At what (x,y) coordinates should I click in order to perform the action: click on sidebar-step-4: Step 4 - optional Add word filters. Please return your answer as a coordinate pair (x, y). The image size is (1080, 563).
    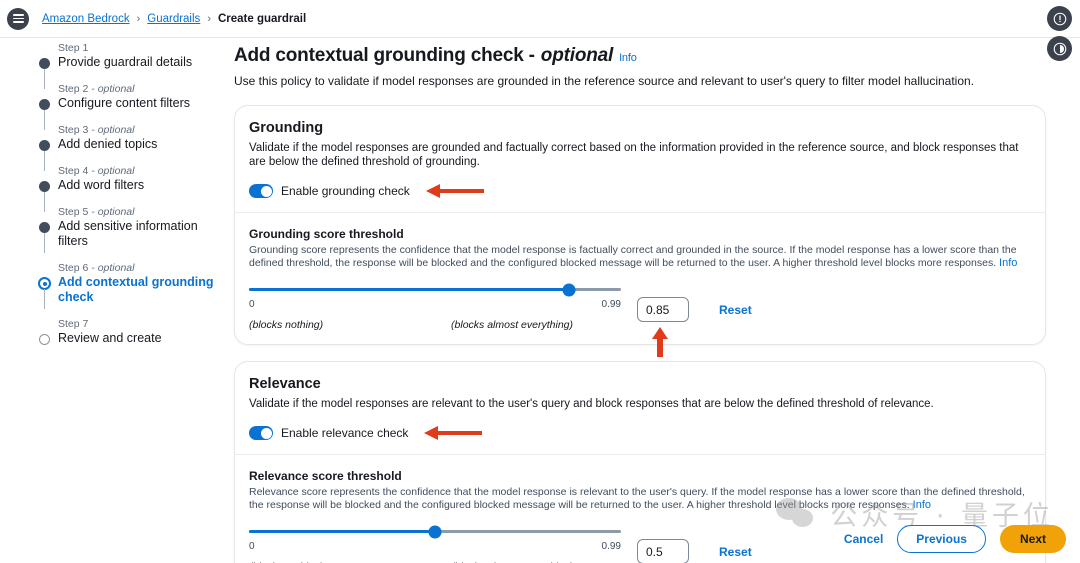
    Looking at the image, I should click on (128, 188).